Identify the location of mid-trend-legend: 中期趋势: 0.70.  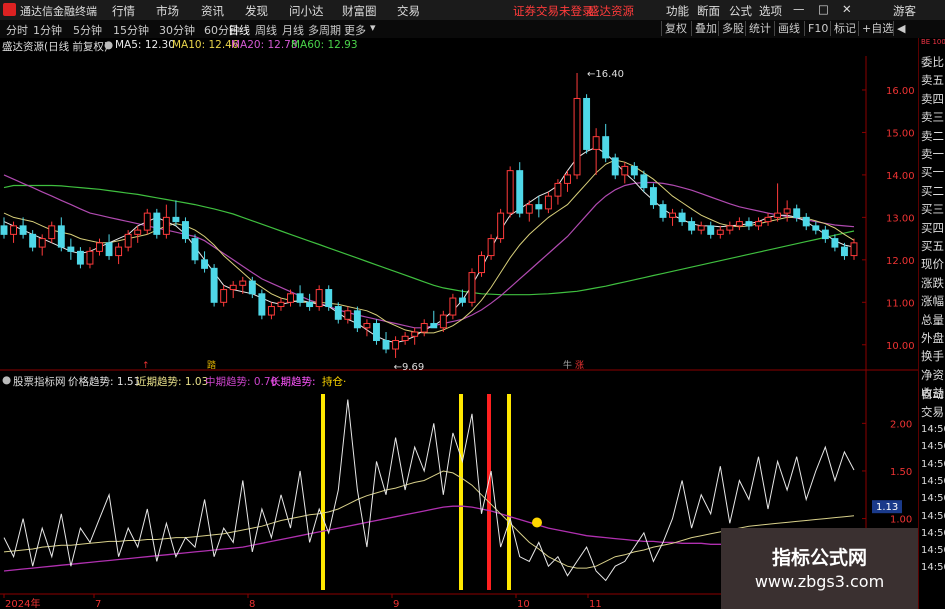
(241, 382).